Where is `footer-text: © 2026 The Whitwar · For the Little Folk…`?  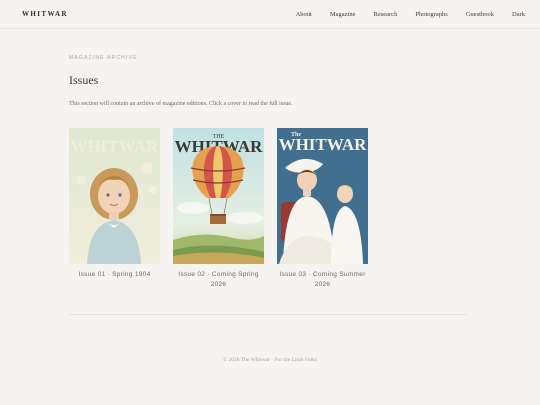
footer-text: © 2026 The Whitwar · For the Little Folk… is located at coordinates (270, 360).